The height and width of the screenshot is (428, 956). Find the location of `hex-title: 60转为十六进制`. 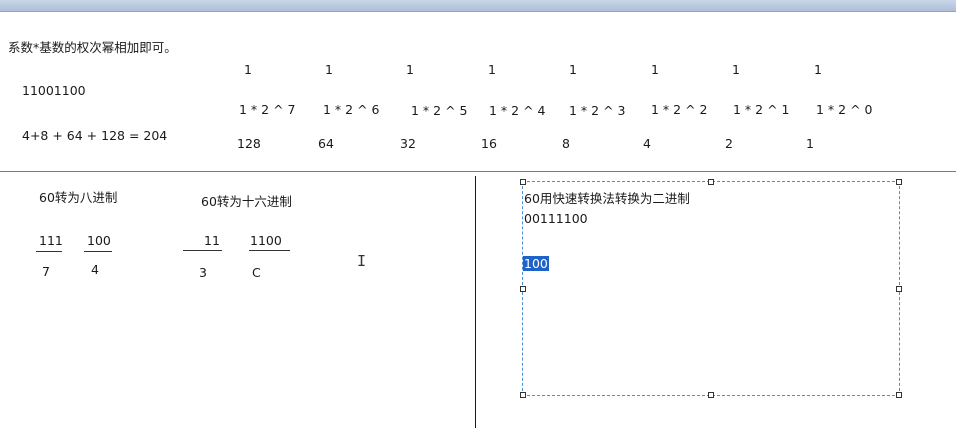

hex-title: 60转为十六进制 is located at coordinates (246, 201).